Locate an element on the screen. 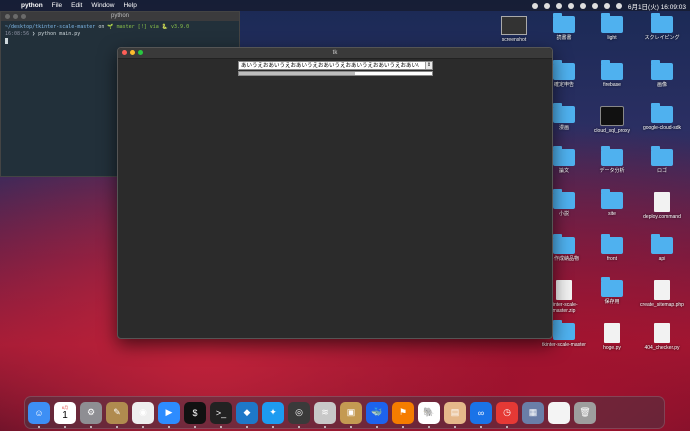 This screenshot has width=690, height=431. menubar-clock: 6月1日(火) 16:09:03 is located at coordinates (657, 6).